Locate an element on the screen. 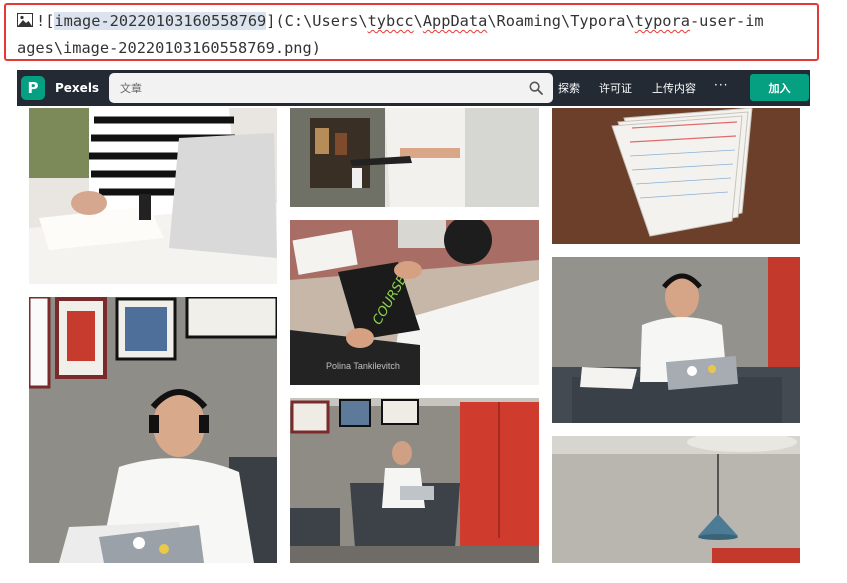  photo-man-headphones-sofa is located at coordinates (676, 340).